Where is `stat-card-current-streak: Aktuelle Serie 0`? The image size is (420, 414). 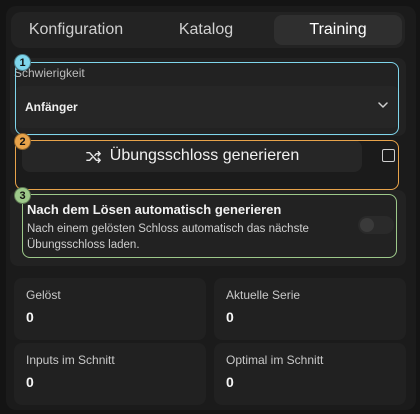
stat-card-current-streak: Aktuelle Serie 0 is located at coordinates (310, 309).